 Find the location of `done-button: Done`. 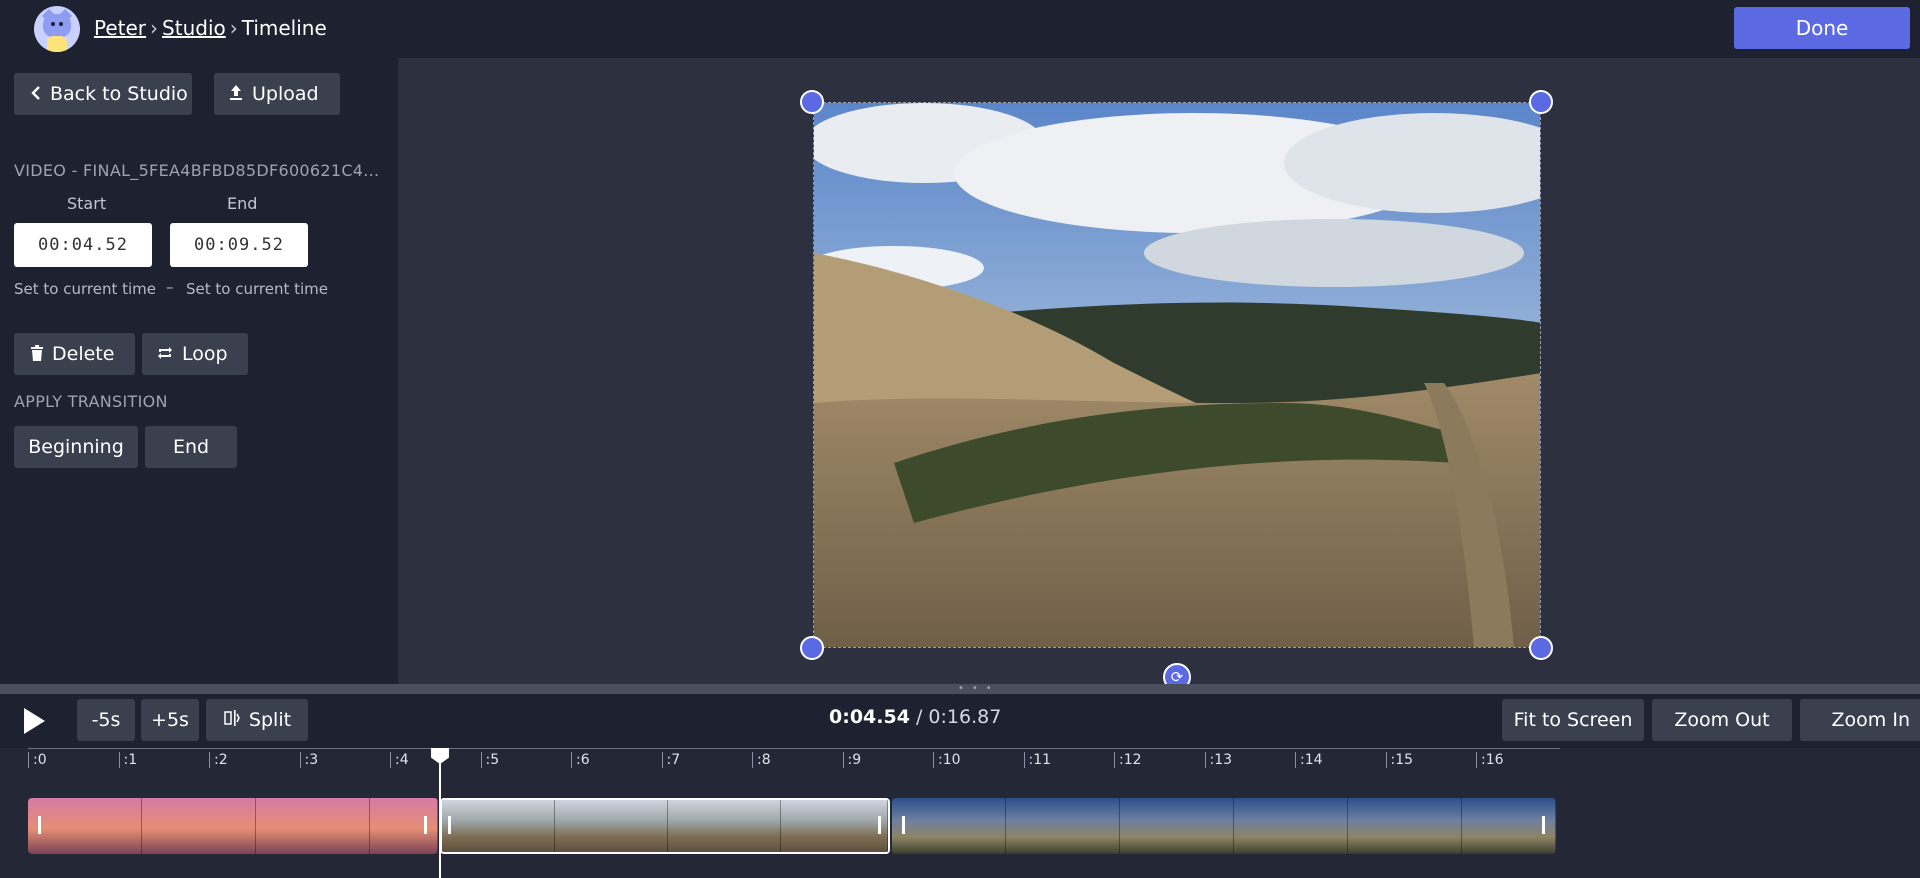

done-button: Done is located at coordinates (1822, 28).